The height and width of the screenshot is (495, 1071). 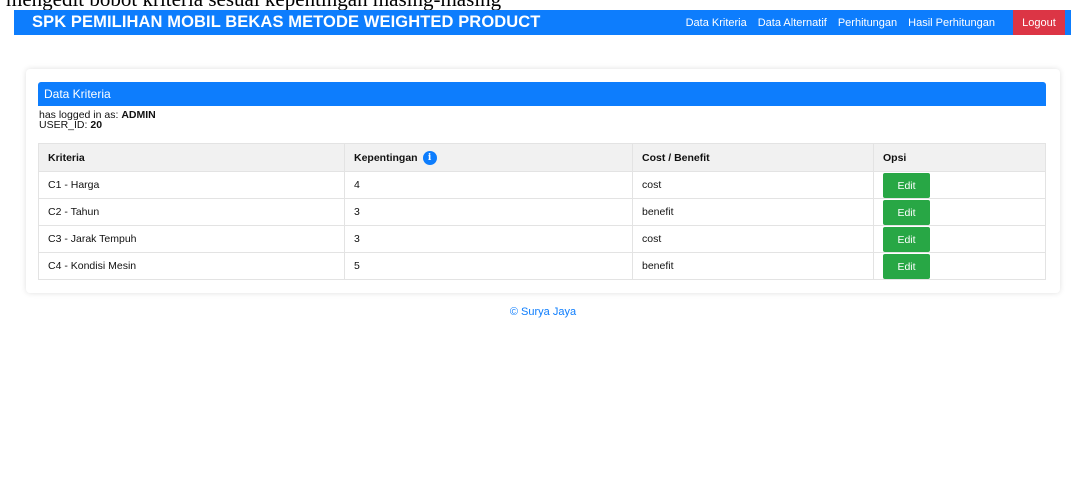 I want to click on user-id-line: USER_ID: 20, so click(x=97, y=125).